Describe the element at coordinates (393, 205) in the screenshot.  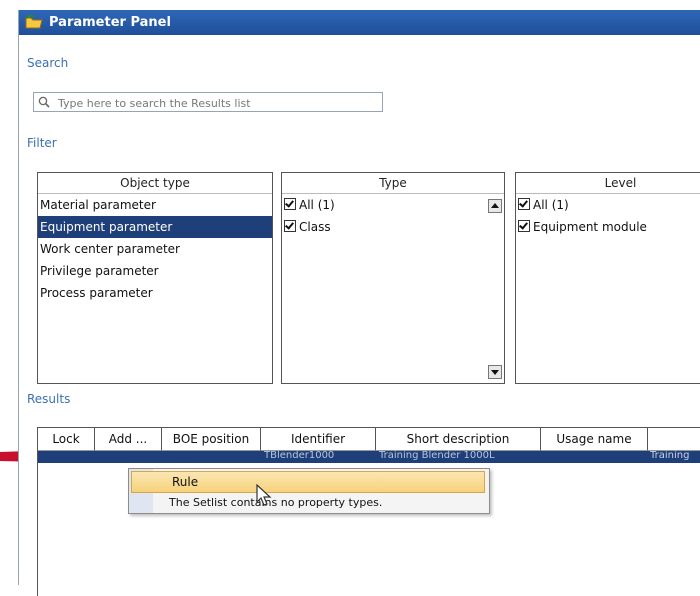
I see `type-item-all: All (1)` at that location.